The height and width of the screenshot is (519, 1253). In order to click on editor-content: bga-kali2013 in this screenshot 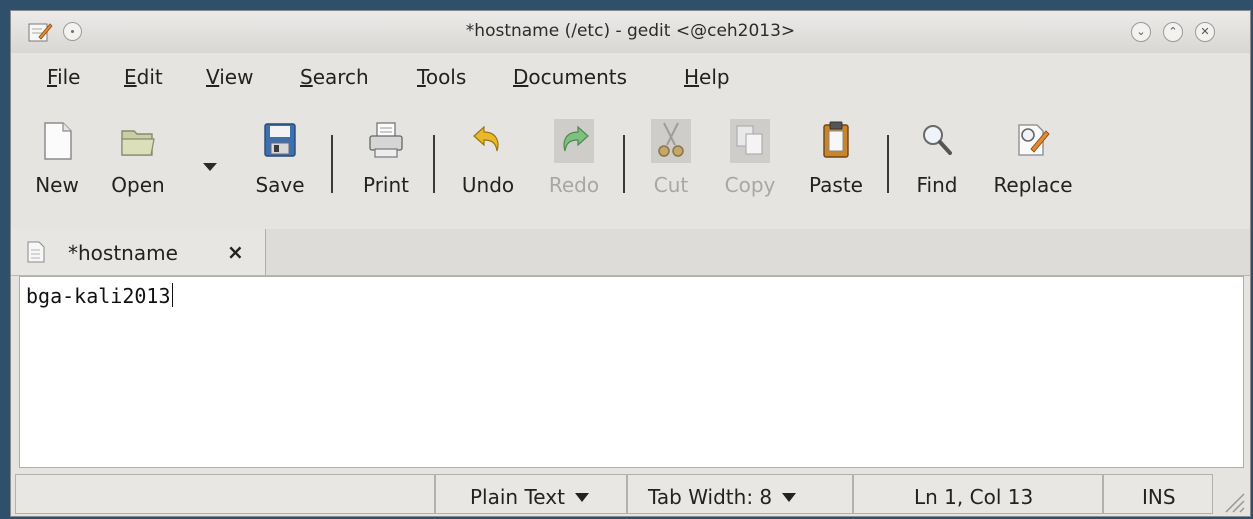, I will do `click(99, 295)`.